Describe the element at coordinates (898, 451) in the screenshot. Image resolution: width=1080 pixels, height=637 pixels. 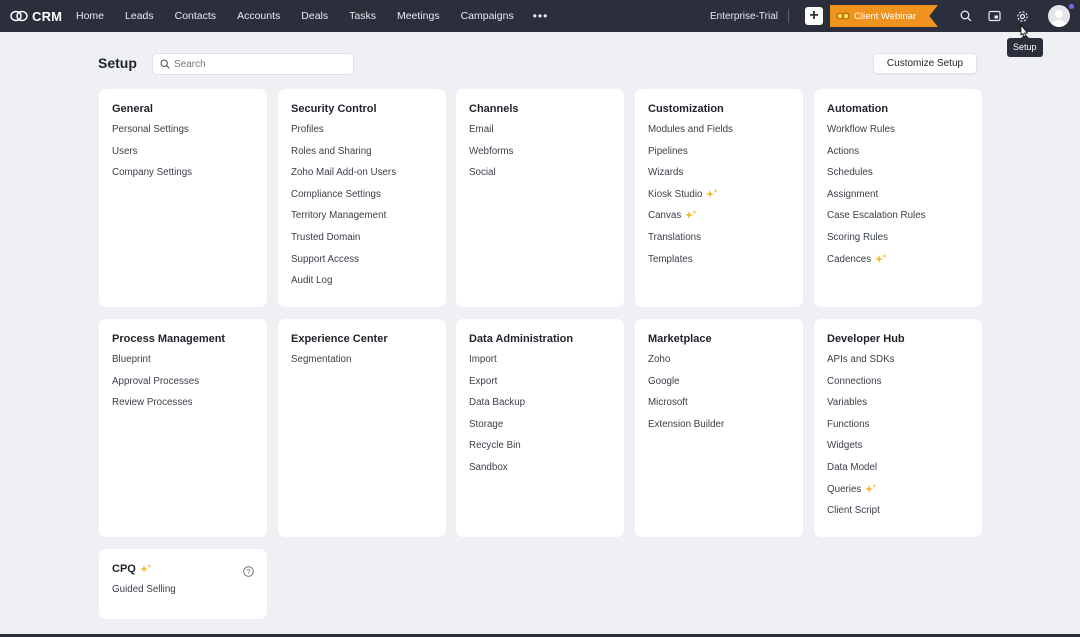
I see `setup-link-widgets: Widgets` at that location.